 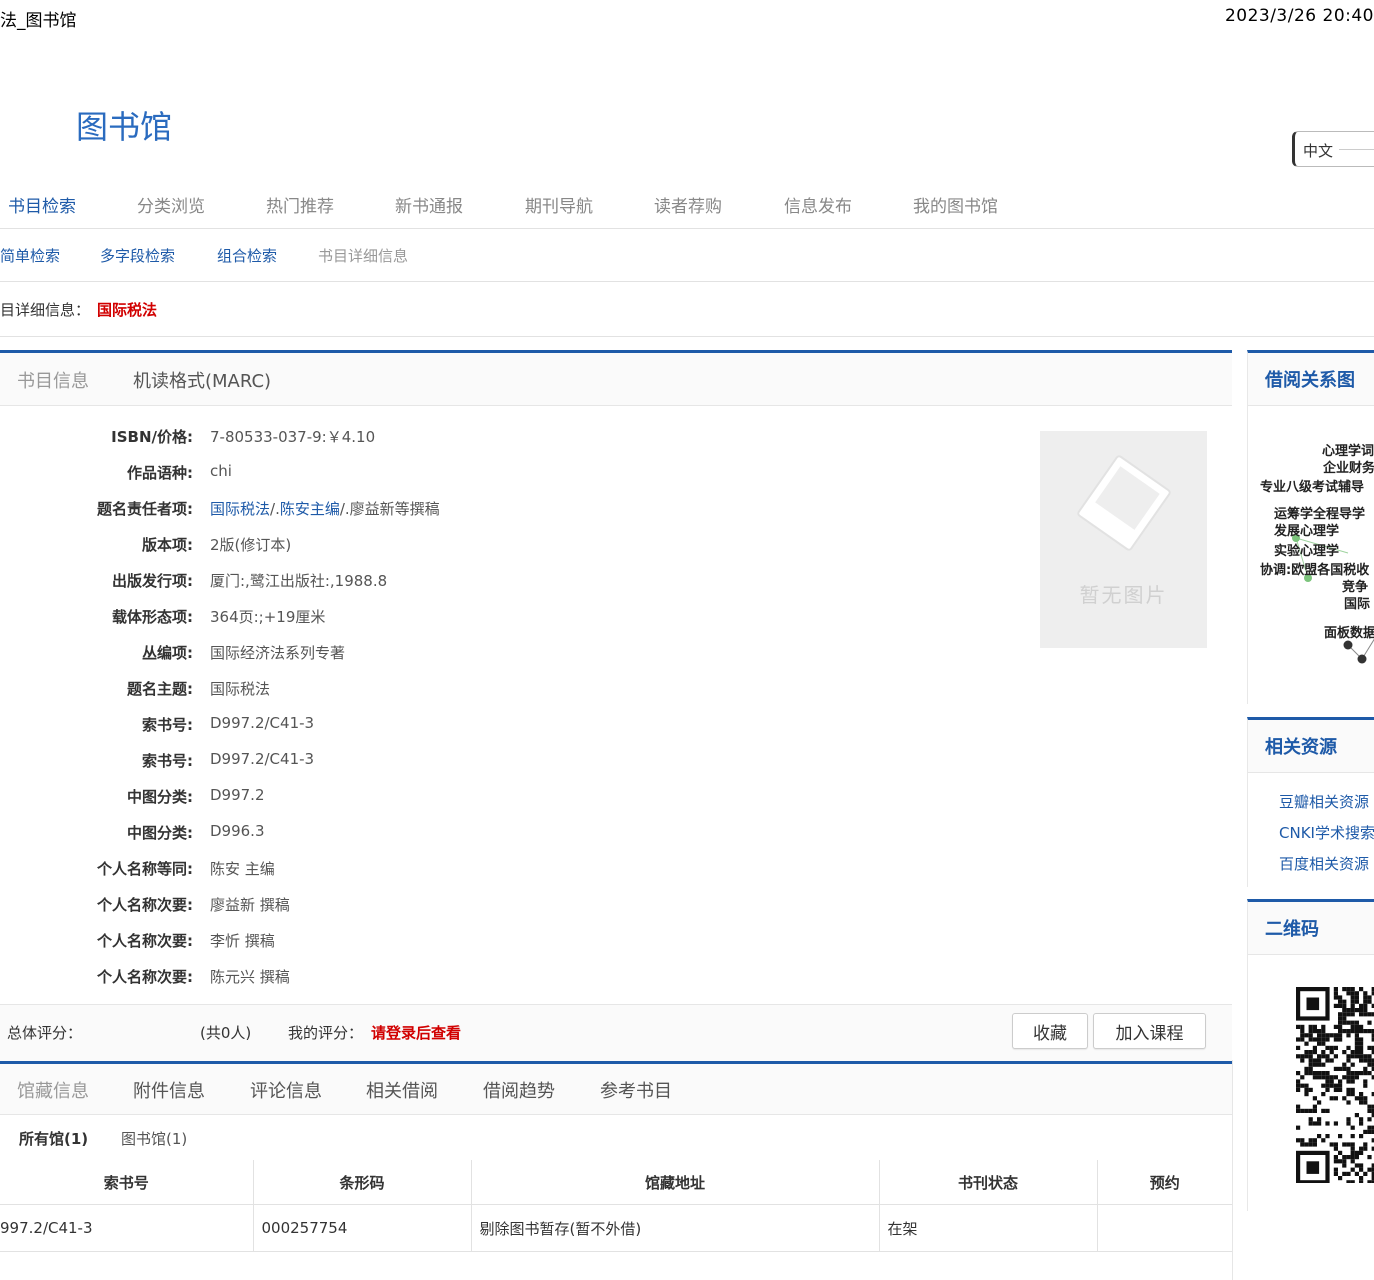 I want to click on tab-marc-format: 机读格式(MARC), so click(x=202, y=380).